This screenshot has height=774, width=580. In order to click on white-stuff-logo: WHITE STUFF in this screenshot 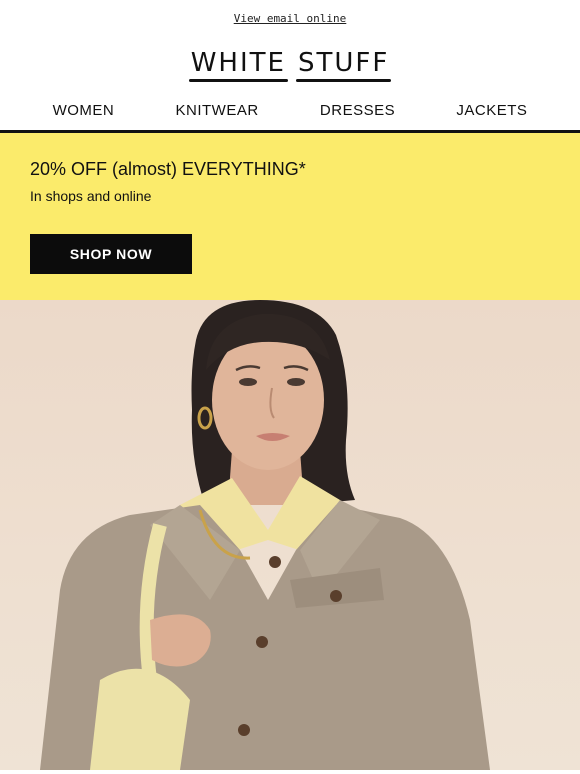, I will do `click(290, 65)`.